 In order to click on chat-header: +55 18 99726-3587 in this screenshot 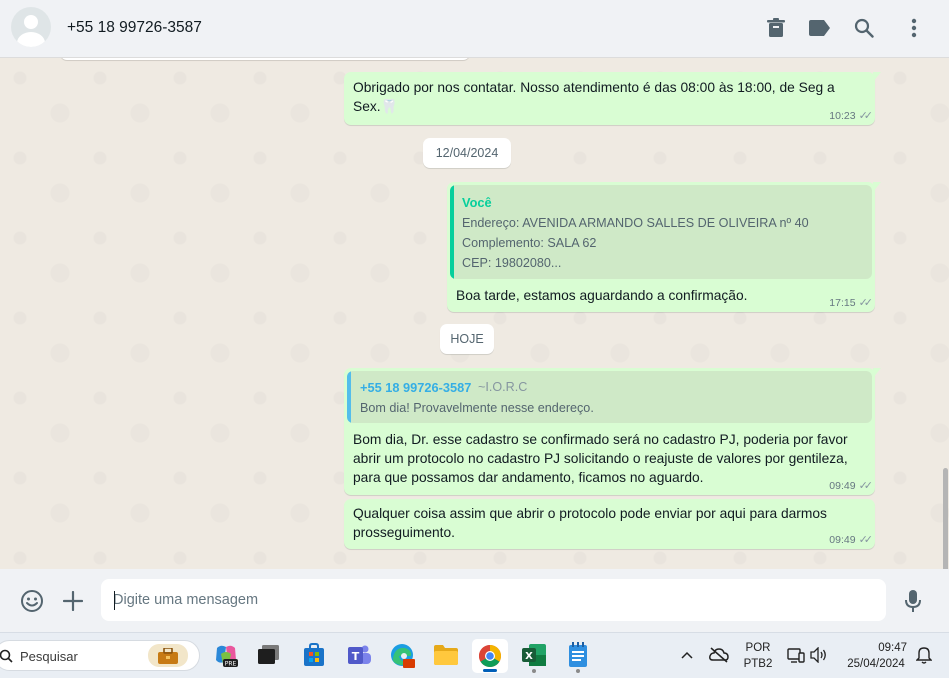, I will do `click(474, 29)`.